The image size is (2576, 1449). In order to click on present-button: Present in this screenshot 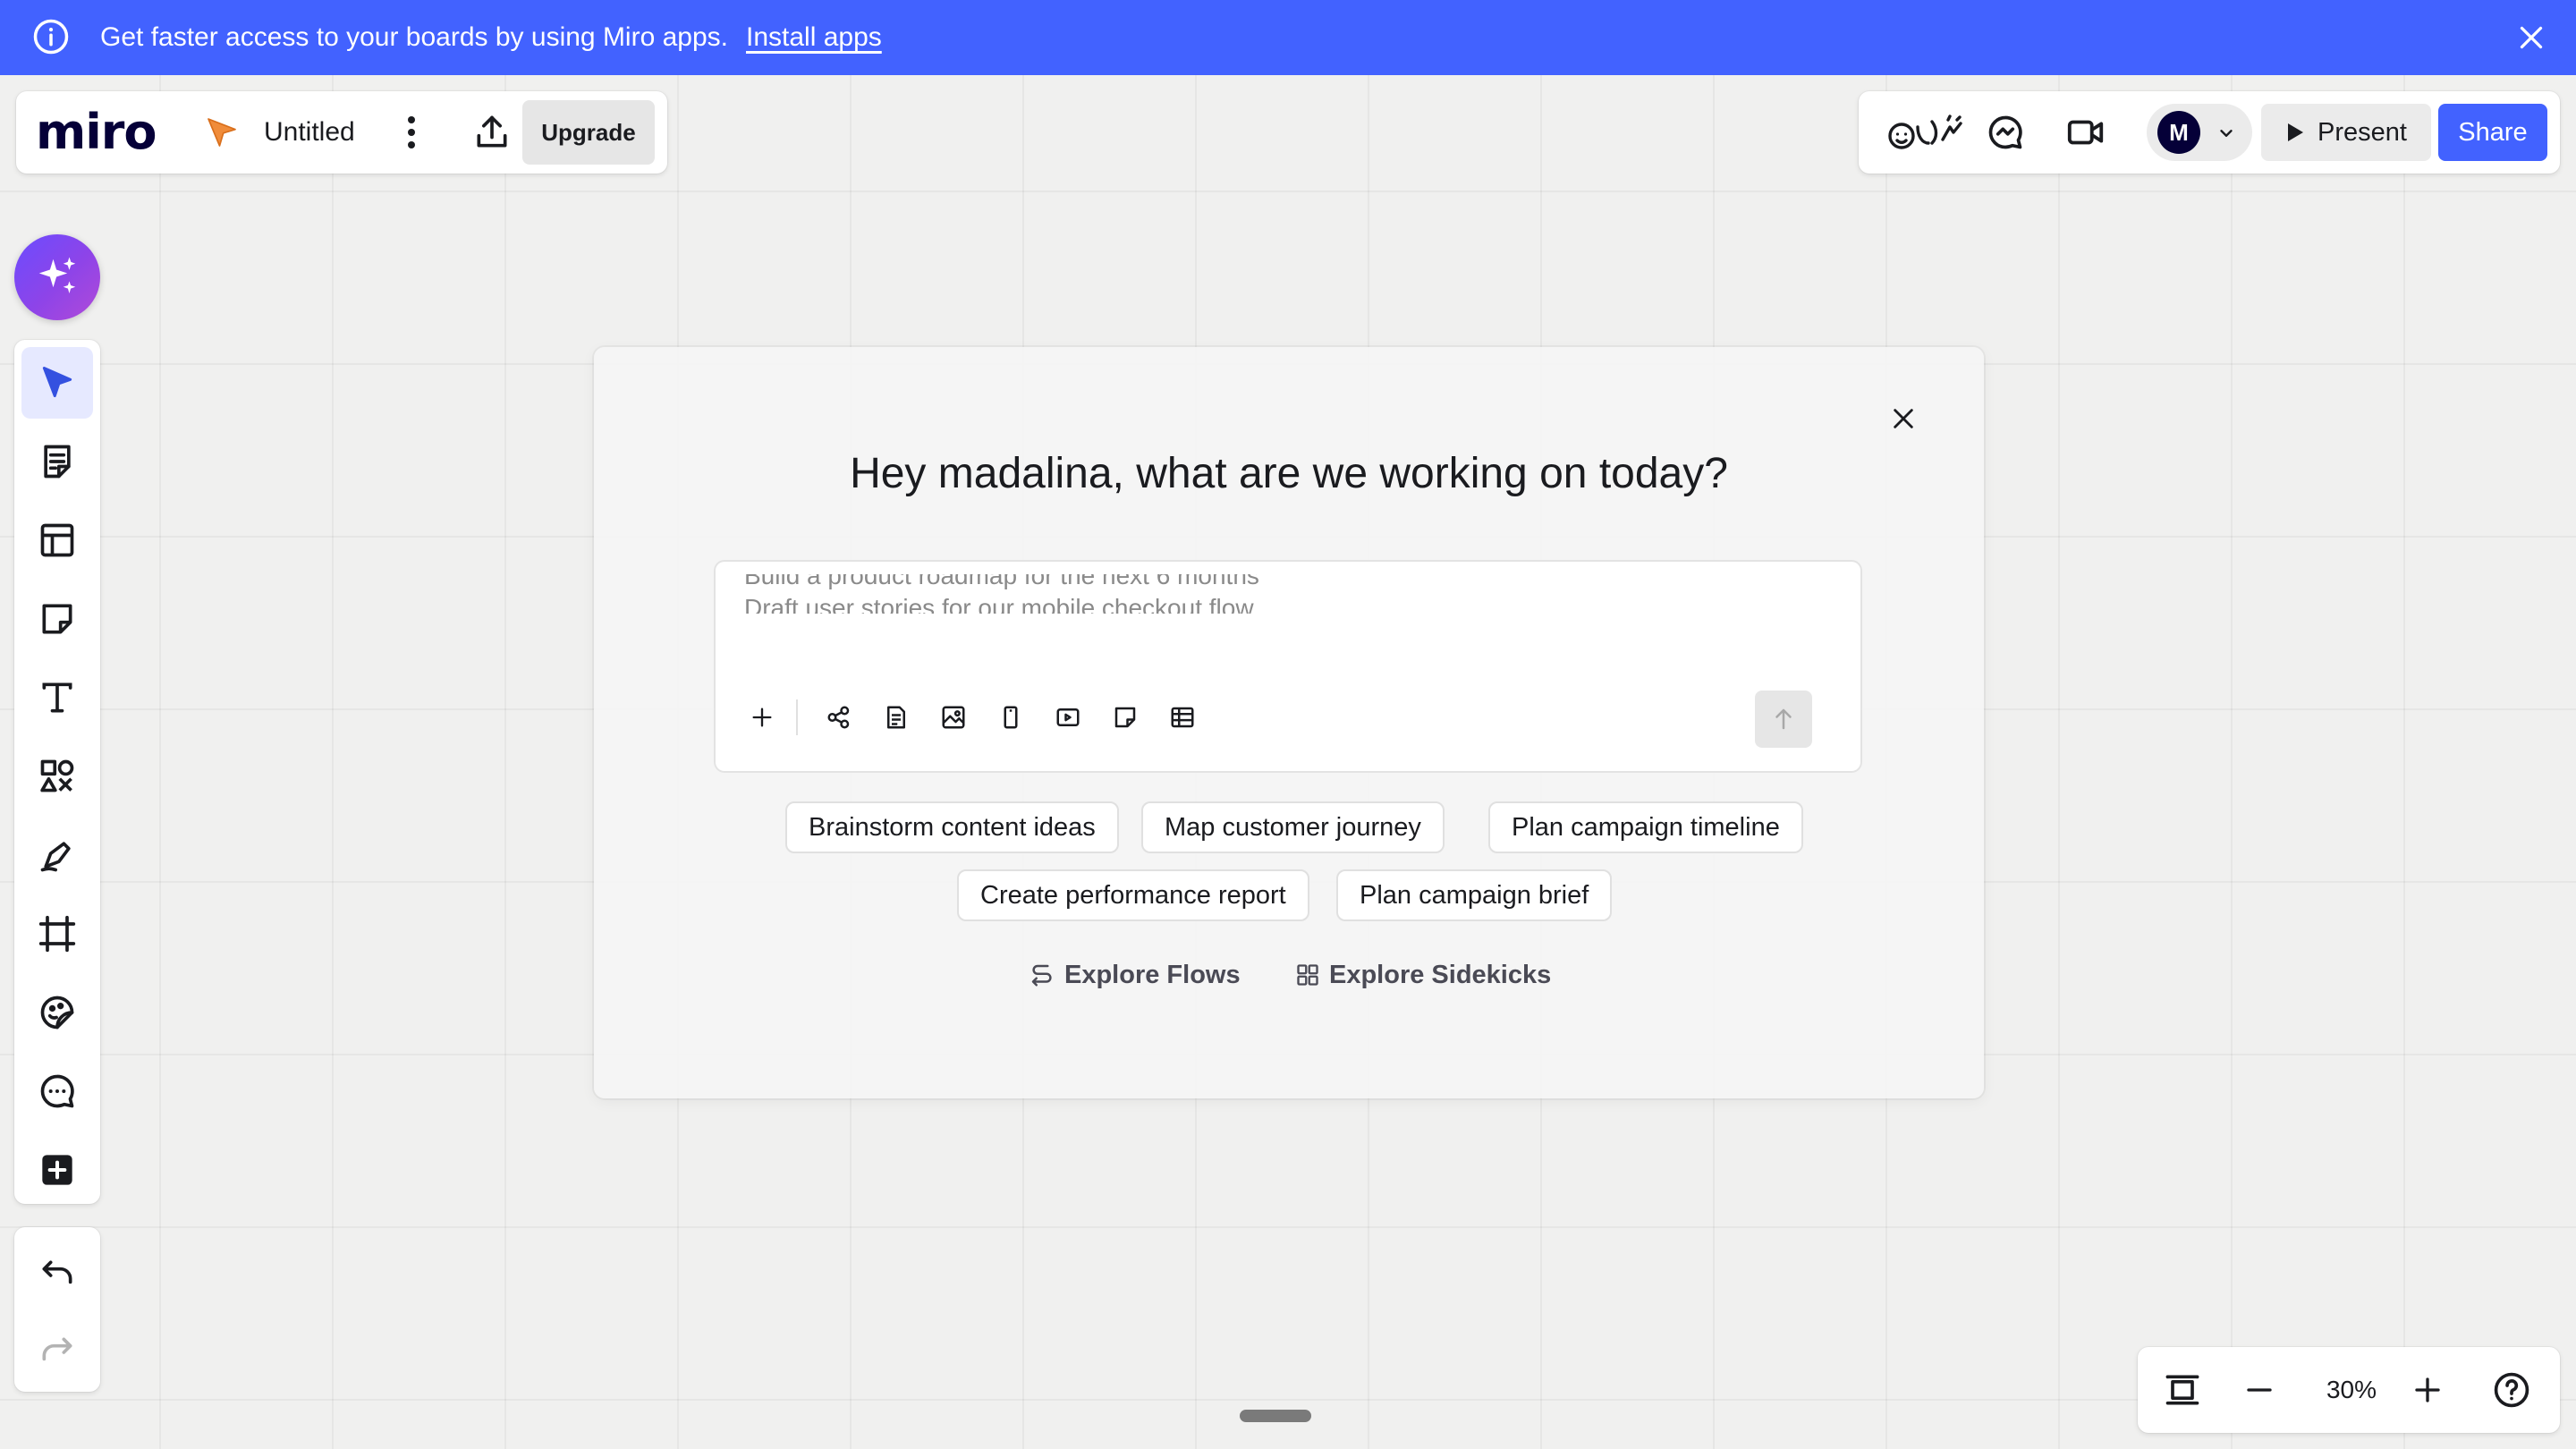, I will do `click(2346, 132)`.